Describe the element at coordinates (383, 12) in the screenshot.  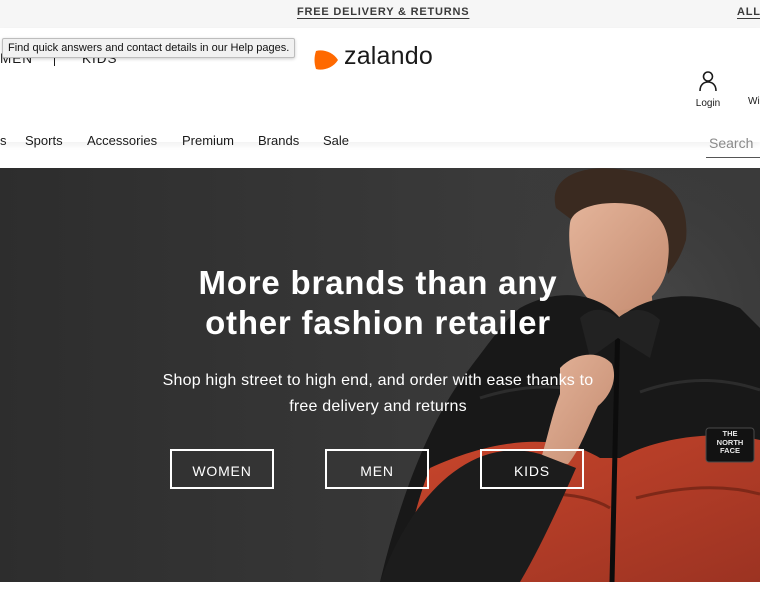
I see `free-delivery-link: FREE DELIVERY & RETURNS` at that location.